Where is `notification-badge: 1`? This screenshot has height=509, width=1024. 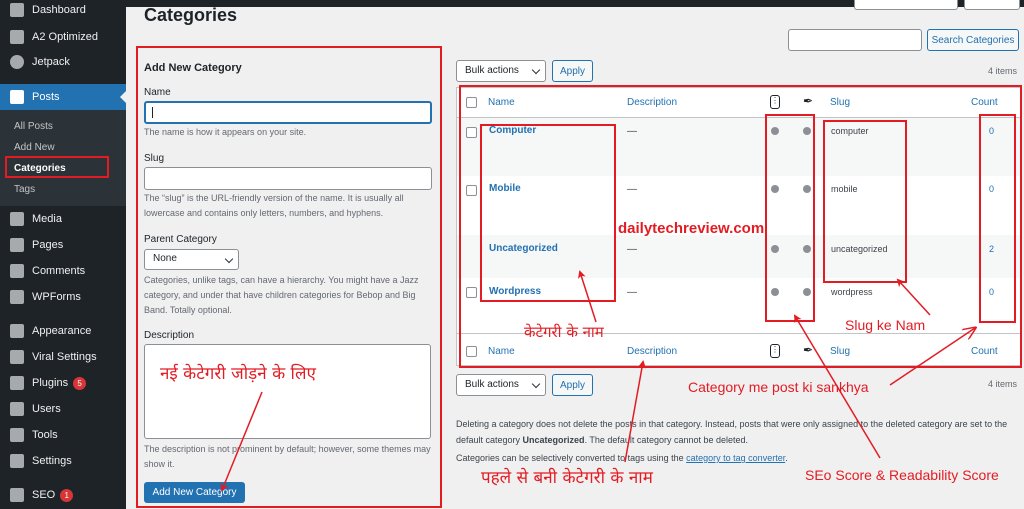 notification-badge: 1 is located at coordinates (67, 495).